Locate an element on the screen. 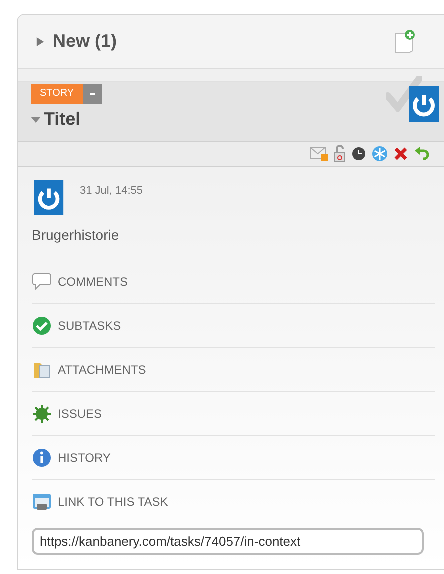  delete-icon is located at coordinates (401, 154).